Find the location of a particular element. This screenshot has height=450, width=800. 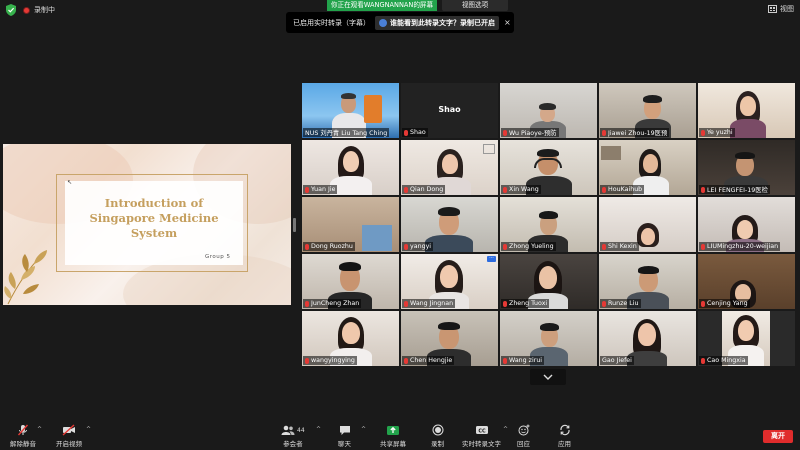

chat-bubble-icon is located at coordinates (344, 430).